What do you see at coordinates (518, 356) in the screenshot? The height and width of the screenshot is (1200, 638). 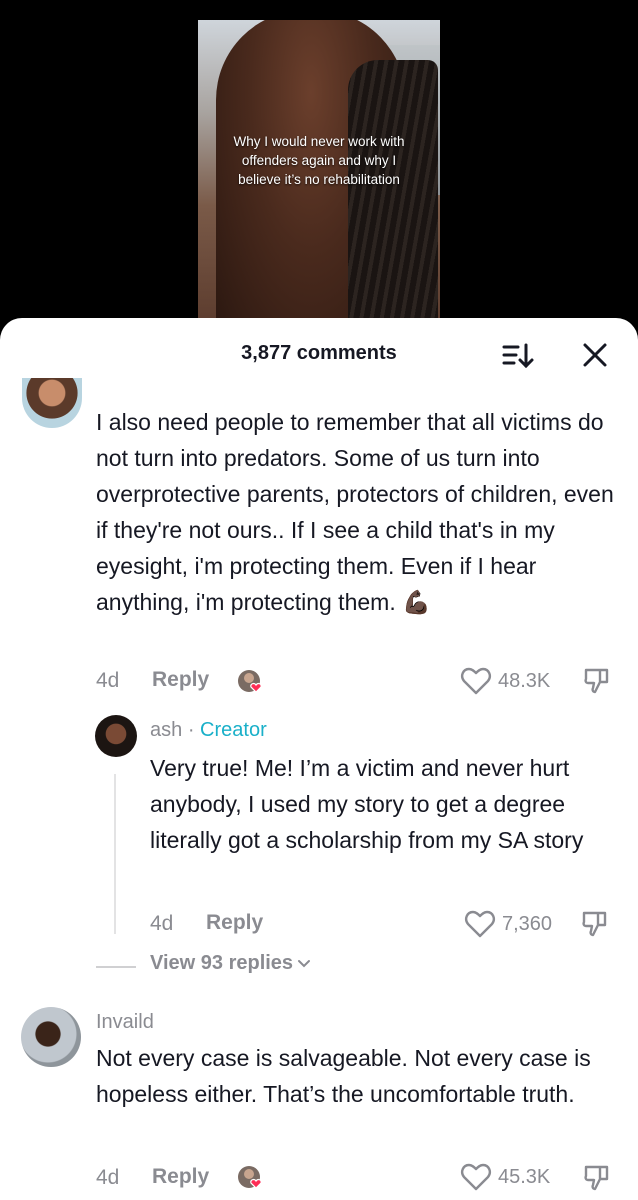 I see `sort-icon` at bounding box center [518, 356].